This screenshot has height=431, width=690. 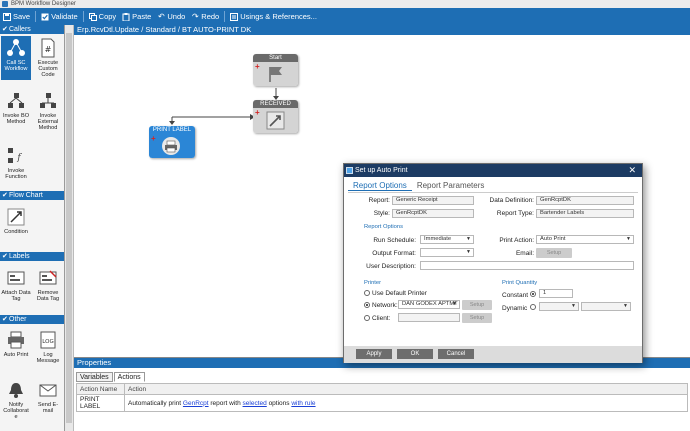 I want to click on output-format-select: ▼, so click(x=447, y=252).